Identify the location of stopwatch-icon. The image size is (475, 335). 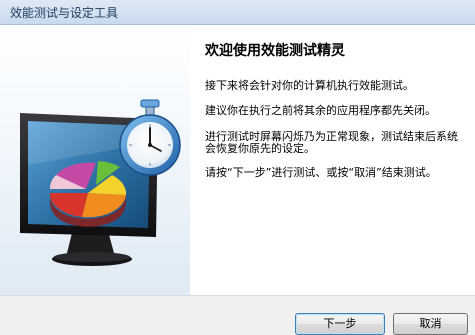
(150, 137).